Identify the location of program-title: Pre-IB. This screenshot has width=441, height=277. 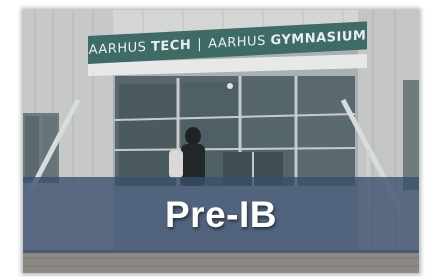
(221, 214).